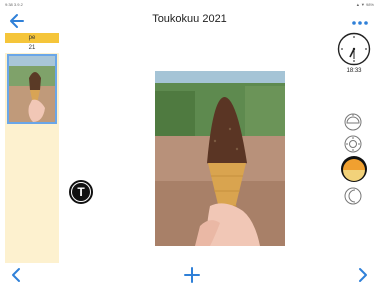 The width and height of the screenshot is (379, 289). Describe the element at coordinates (364, 4) in the screenshot. I see `status-indicators: ▲ ▼ 98%` at that location.